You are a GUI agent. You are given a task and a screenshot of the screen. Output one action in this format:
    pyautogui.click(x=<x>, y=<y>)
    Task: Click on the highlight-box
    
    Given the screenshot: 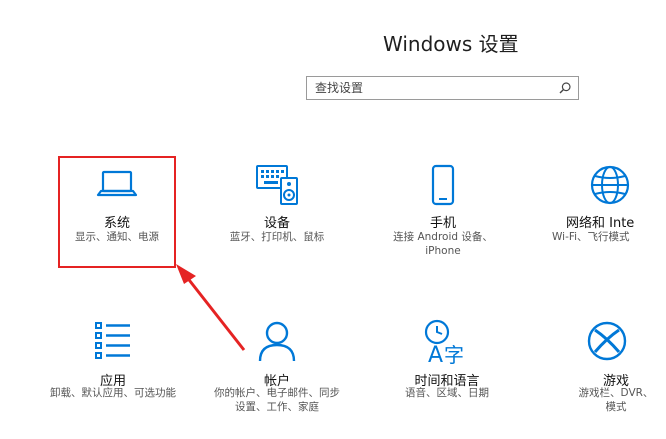 What is the action you would take?
    pyautogui.click(x=117, y=212)
    